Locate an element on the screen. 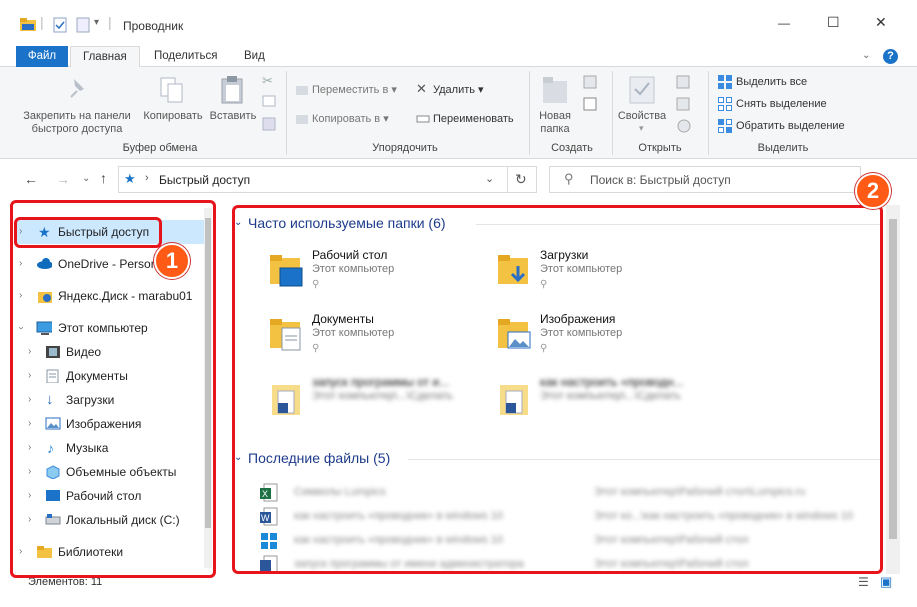 Image resolution: width=917 pixels, height=607 pixels. select-none-icon is located at coordinates (725, 104).